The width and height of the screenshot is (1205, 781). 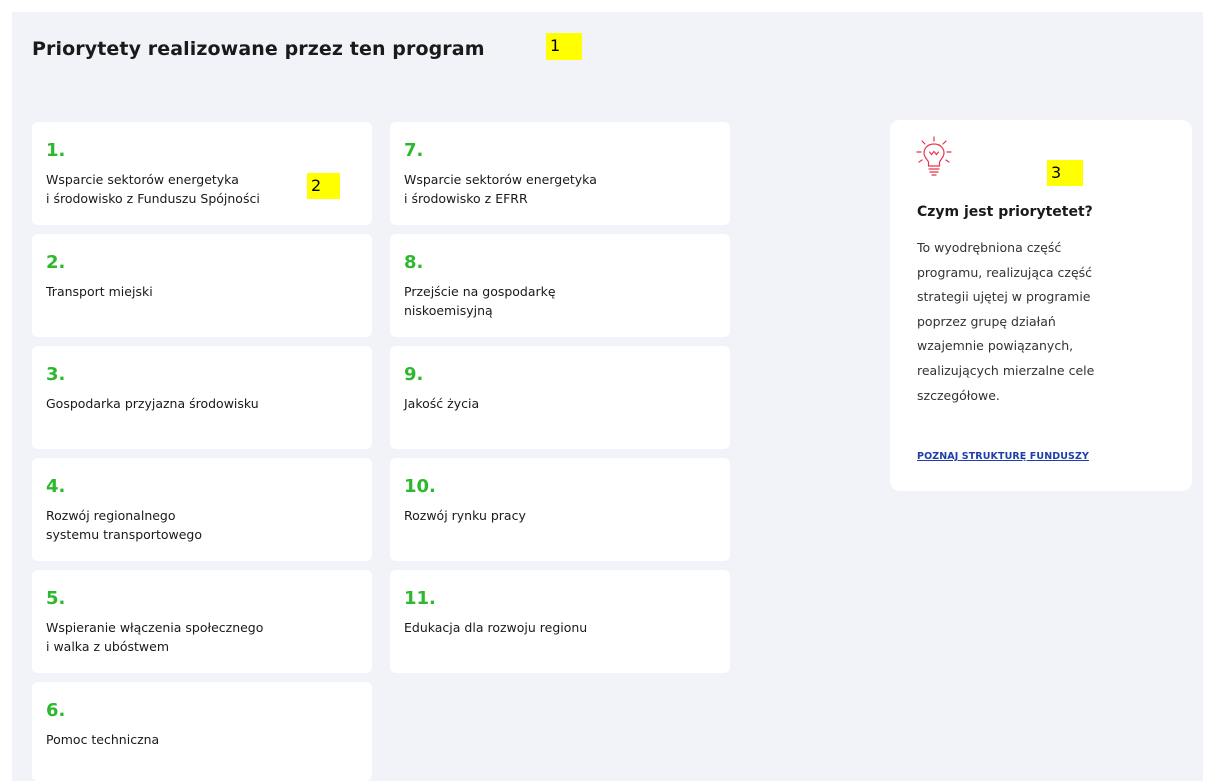 I want to click on priority-label: Przejście na gospodarkę niskoemisyjną, so click(x=480, y=301).